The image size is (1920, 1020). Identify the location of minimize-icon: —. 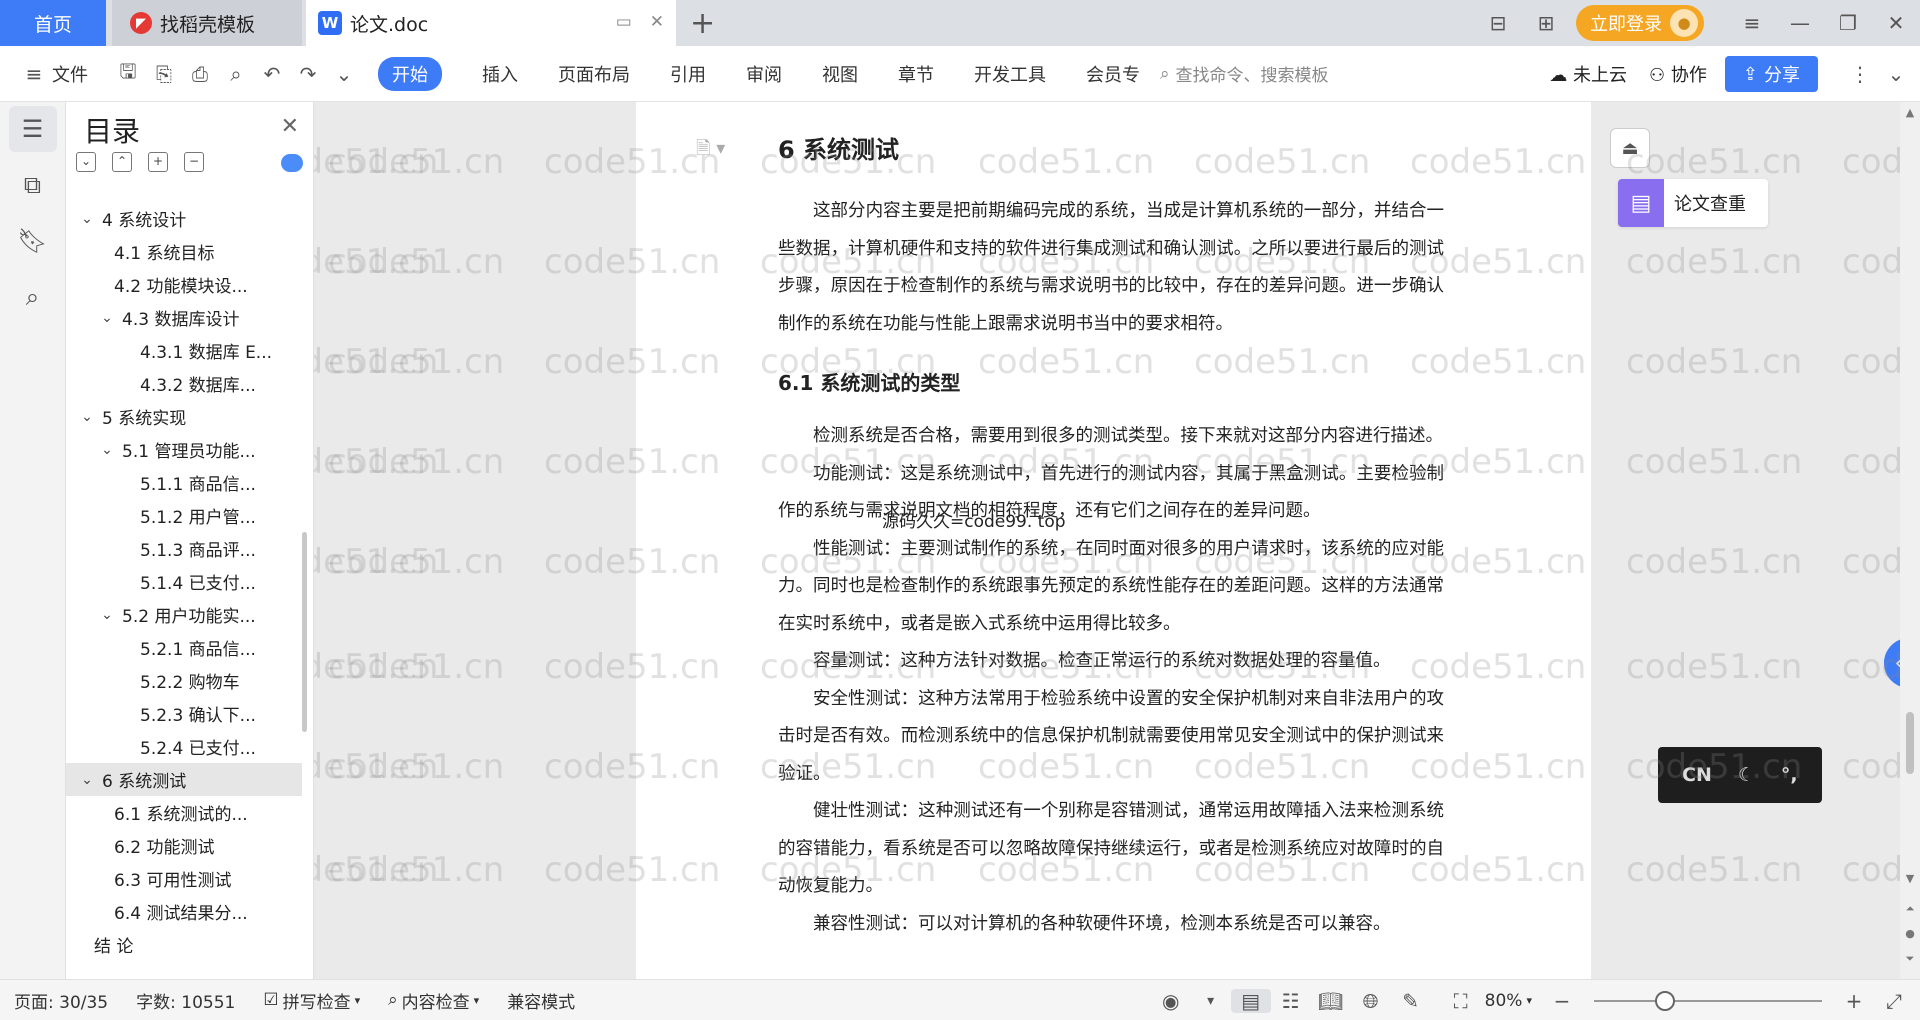
(1800, 23).